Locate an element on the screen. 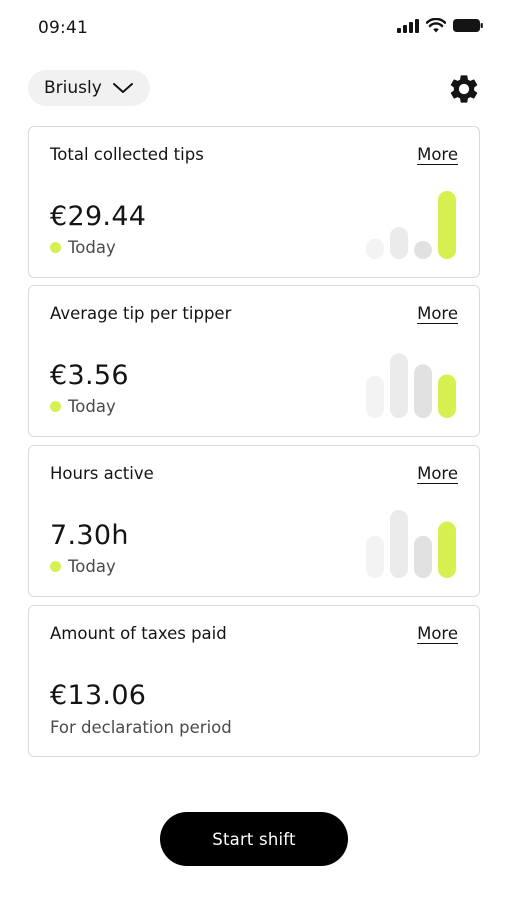  card-value: €13.06 is located at coordinates (98, 695).